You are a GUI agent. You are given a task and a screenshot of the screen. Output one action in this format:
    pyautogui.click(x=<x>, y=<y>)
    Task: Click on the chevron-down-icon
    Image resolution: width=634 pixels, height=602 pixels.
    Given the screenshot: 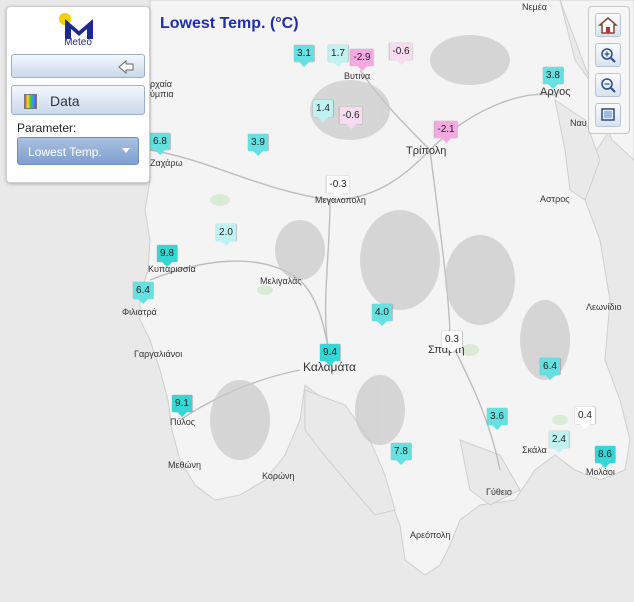 What is the action you would take?
    pyautogui.click(x=126, y=150)
    